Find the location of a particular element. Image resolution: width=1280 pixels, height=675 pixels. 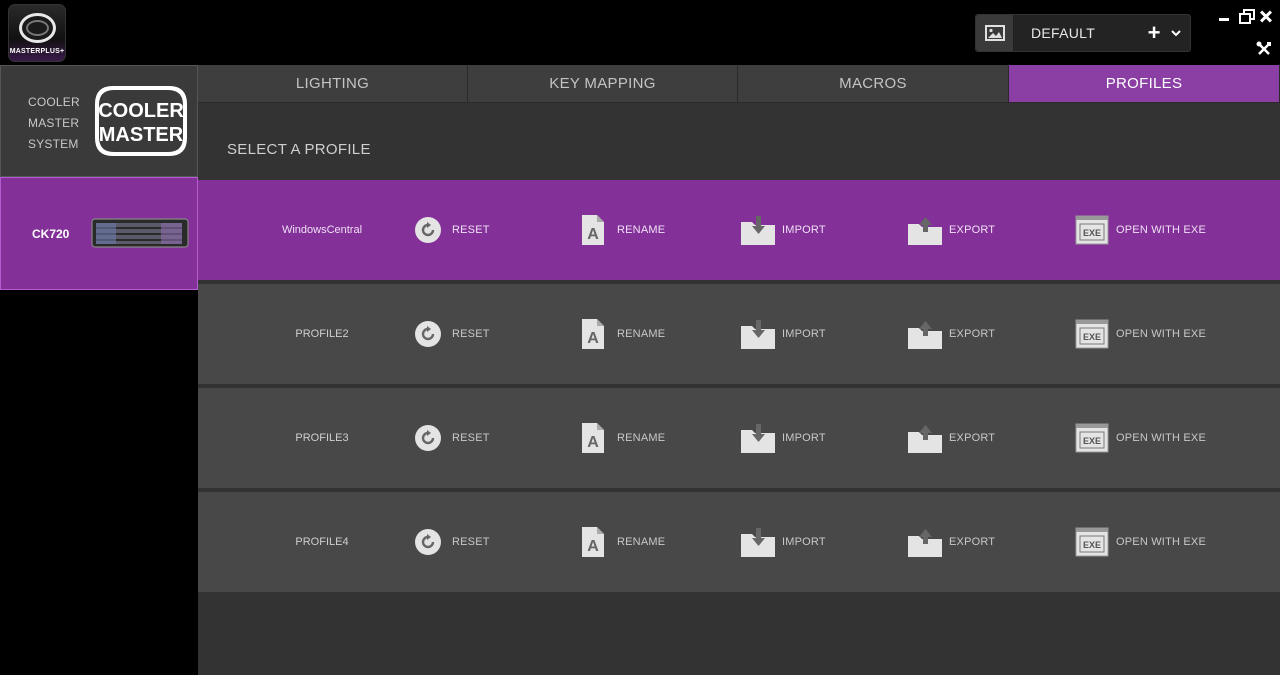

profile-name: WindowsCentral is located at coordinates (322, 230).